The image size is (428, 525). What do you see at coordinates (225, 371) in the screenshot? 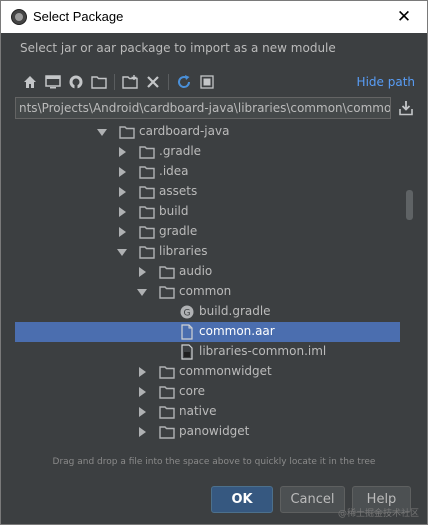
I see `tree-row-label: commonwidget` at bounding box center [225, 371].